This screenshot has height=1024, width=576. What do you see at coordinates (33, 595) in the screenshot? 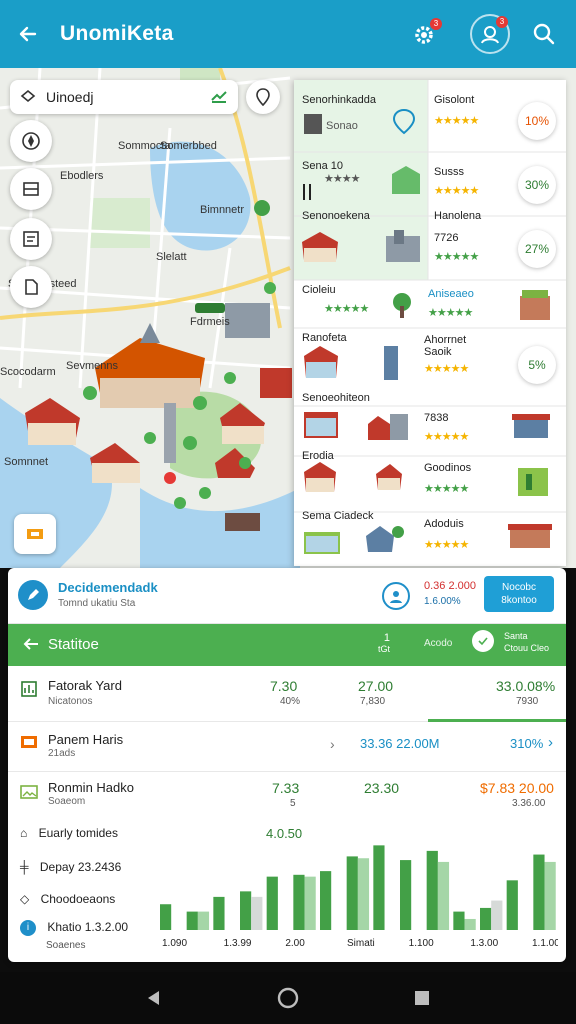
I see `edit-icon` at bounding box center [33, 595].